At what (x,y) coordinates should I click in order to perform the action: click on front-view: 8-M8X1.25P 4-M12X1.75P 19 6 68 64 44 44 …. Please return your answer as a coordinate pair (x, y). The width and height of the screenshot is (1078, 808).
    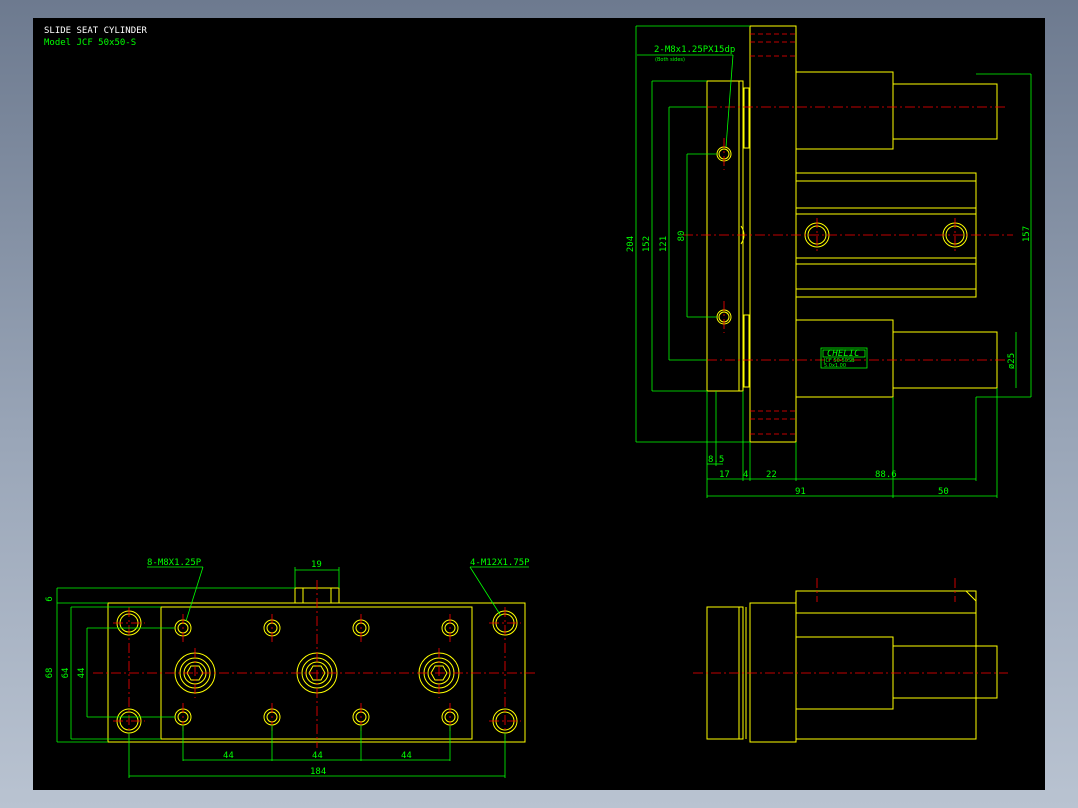
    Looking at the image, I should click on (291, 668).